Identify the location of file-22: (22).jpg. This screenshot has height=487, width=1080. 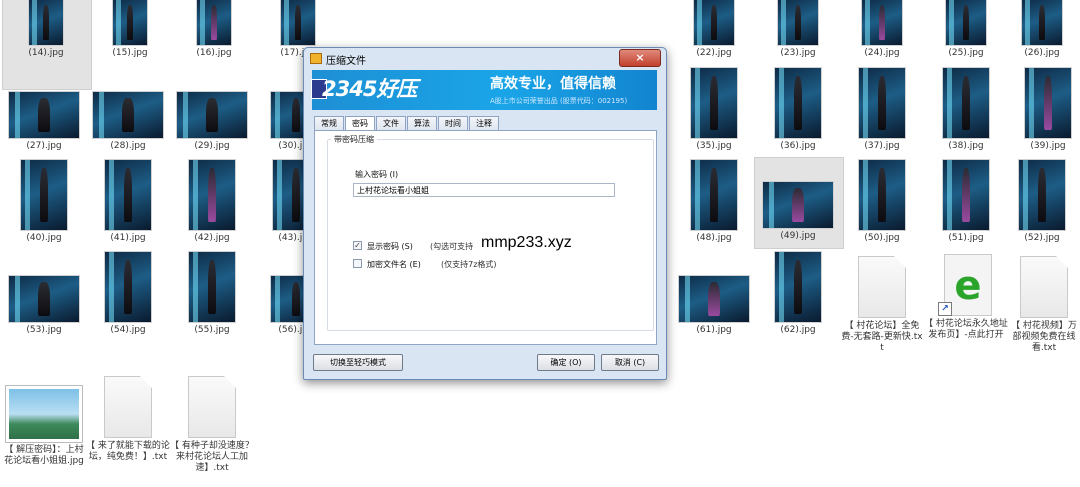
(714, 29).